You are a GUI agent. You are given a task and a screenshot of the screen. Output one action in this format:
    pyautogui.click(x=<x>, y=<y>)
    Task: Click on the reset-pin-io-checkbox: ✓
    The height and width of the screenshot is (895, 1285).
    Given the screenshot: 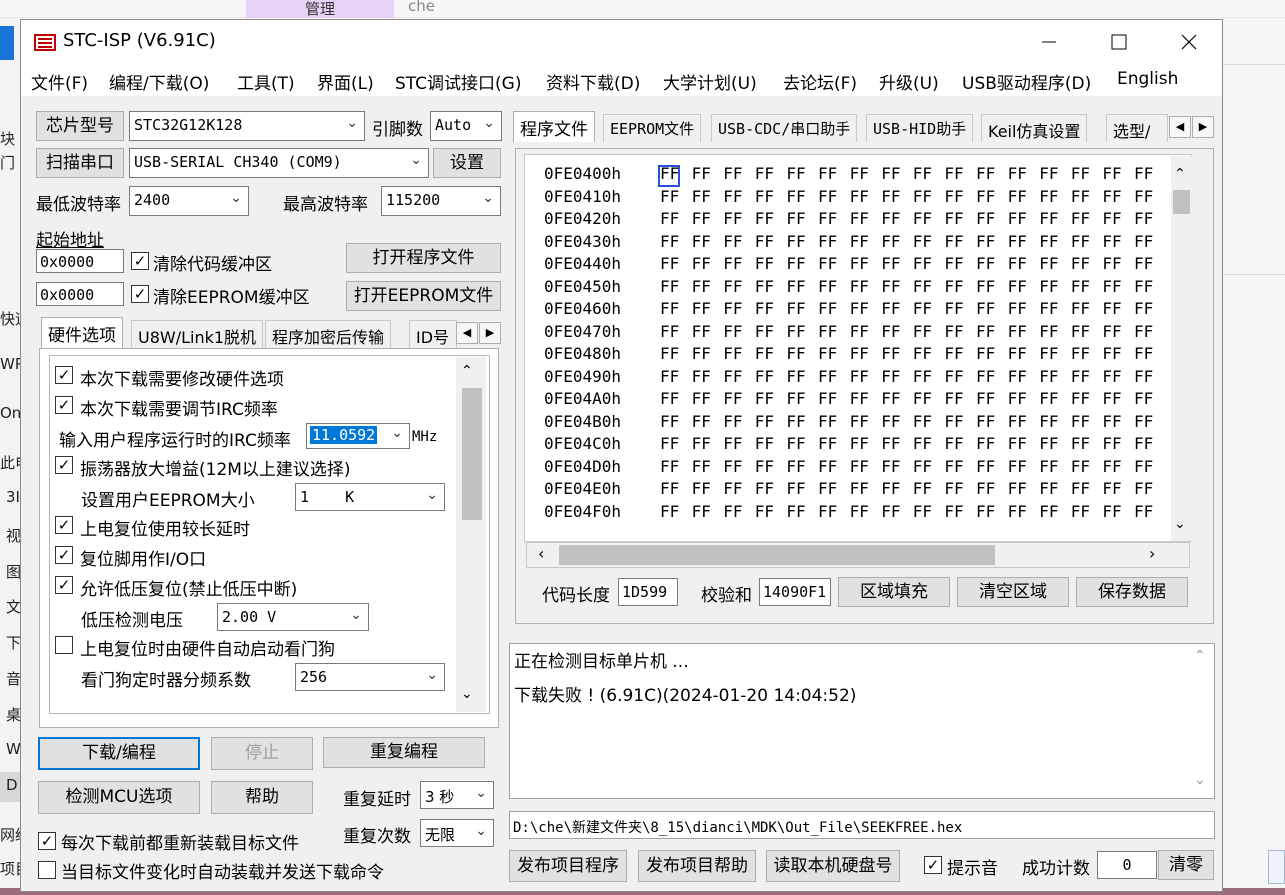 What is the action you would take?
    pyautogui.click(x=64, y=555)
    